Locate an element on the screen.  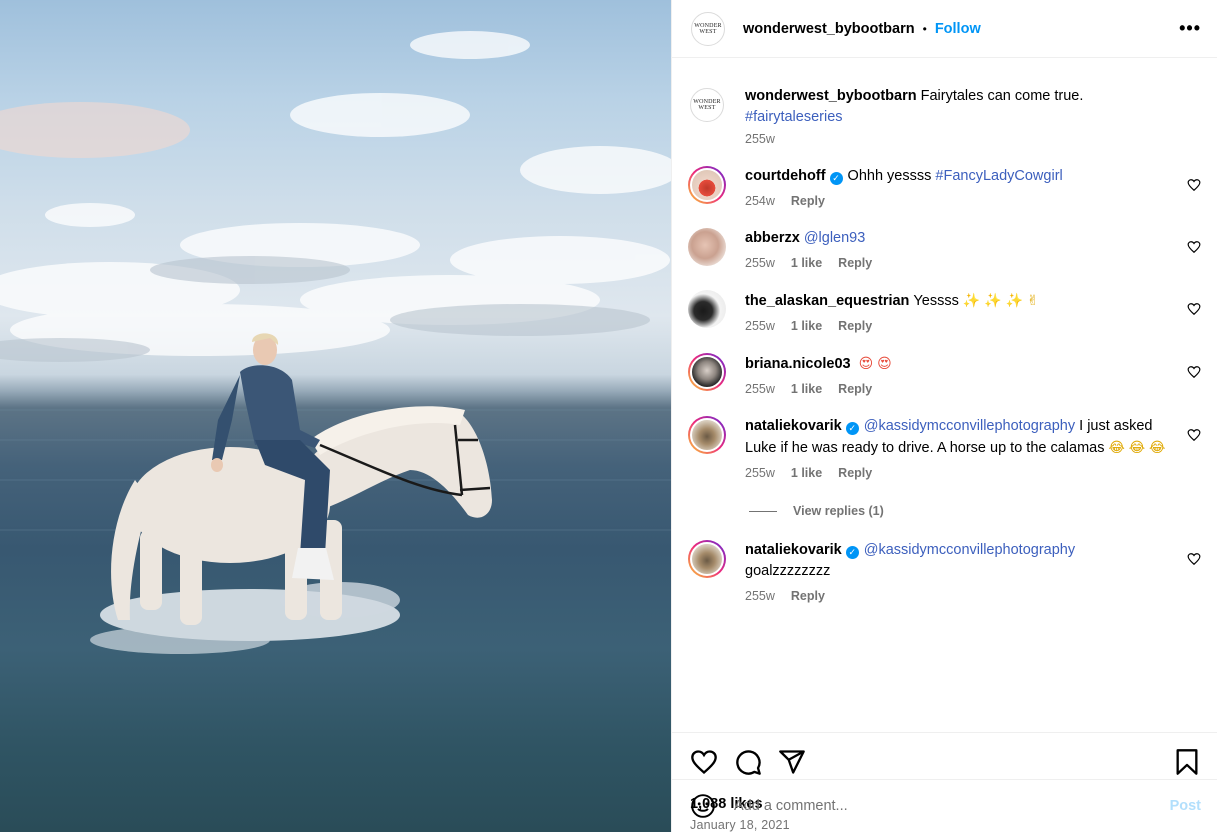
view-replies-line is located at coordinates (763, 511).